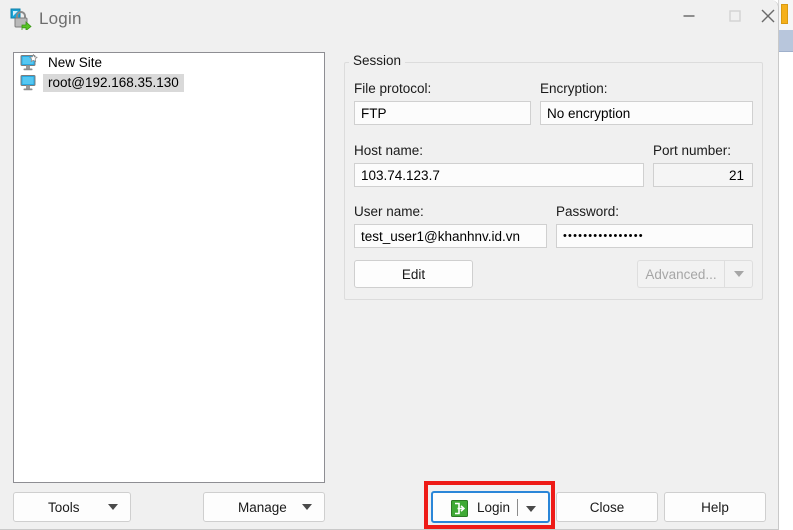 The width and height of the screenshot is (793, 530). What do you see at coordinates (689, 16) in the screenshot?
I see `minimize-button` at bounding box center [689, 16].